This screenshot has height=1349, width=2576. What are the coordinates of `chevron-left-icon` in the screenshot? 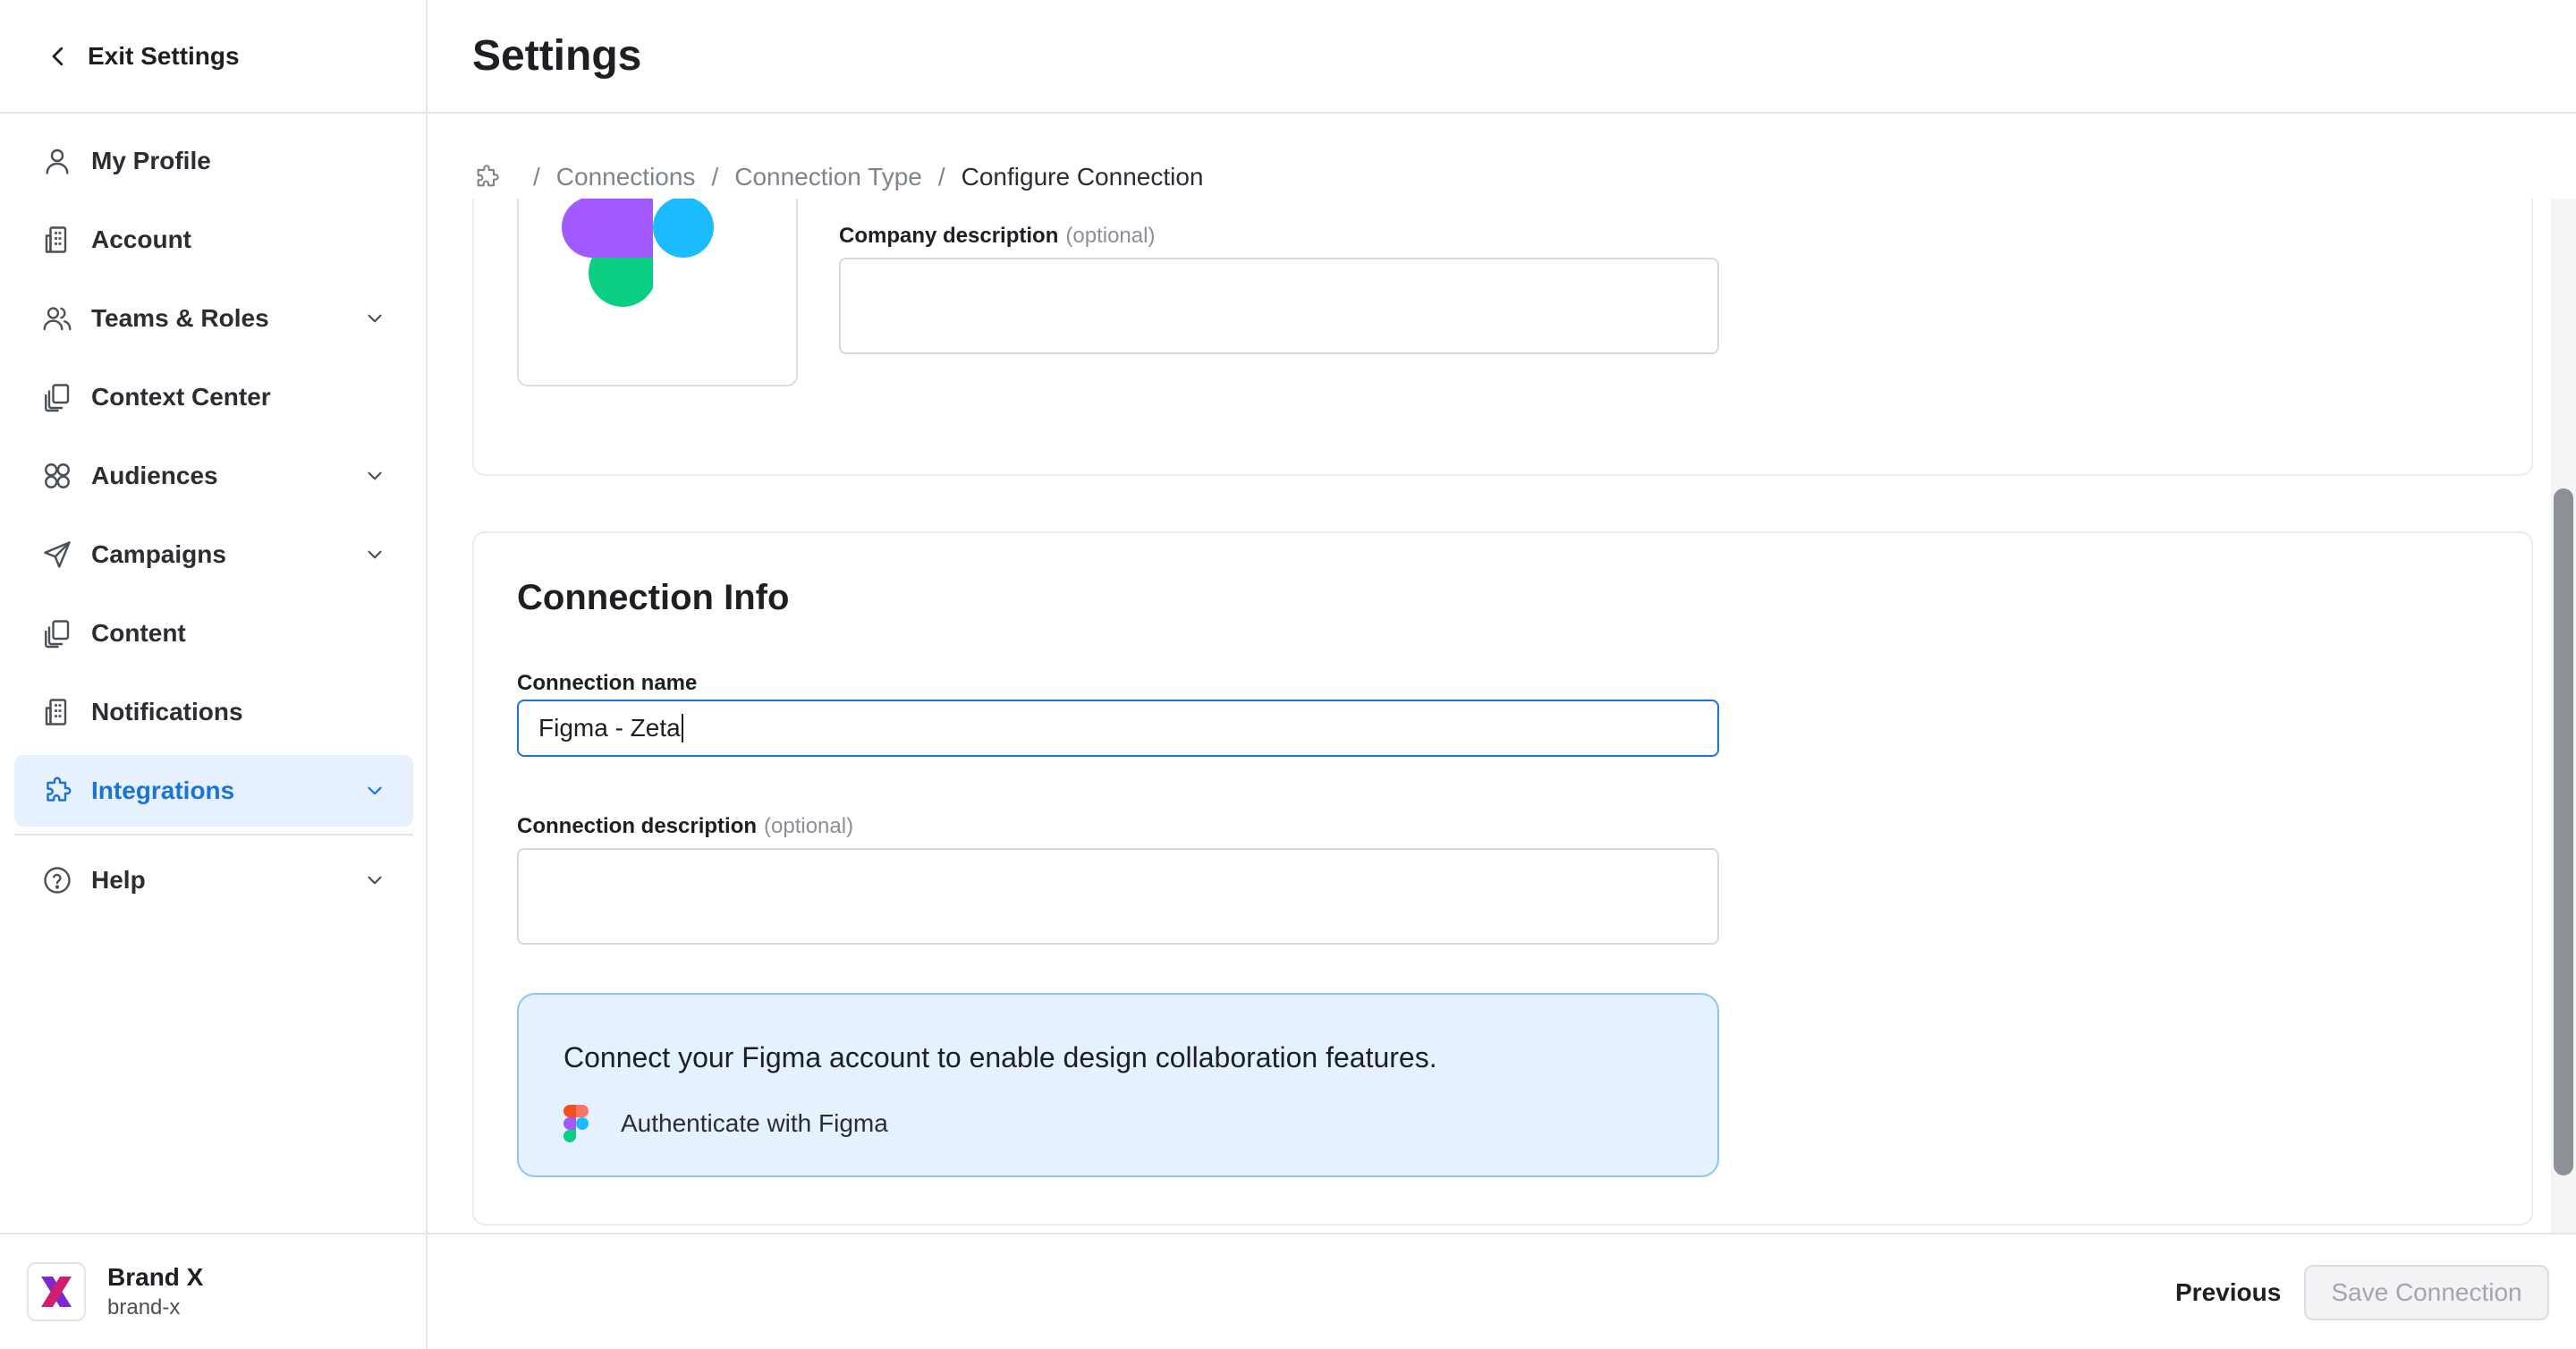 It's located at (58, 56).